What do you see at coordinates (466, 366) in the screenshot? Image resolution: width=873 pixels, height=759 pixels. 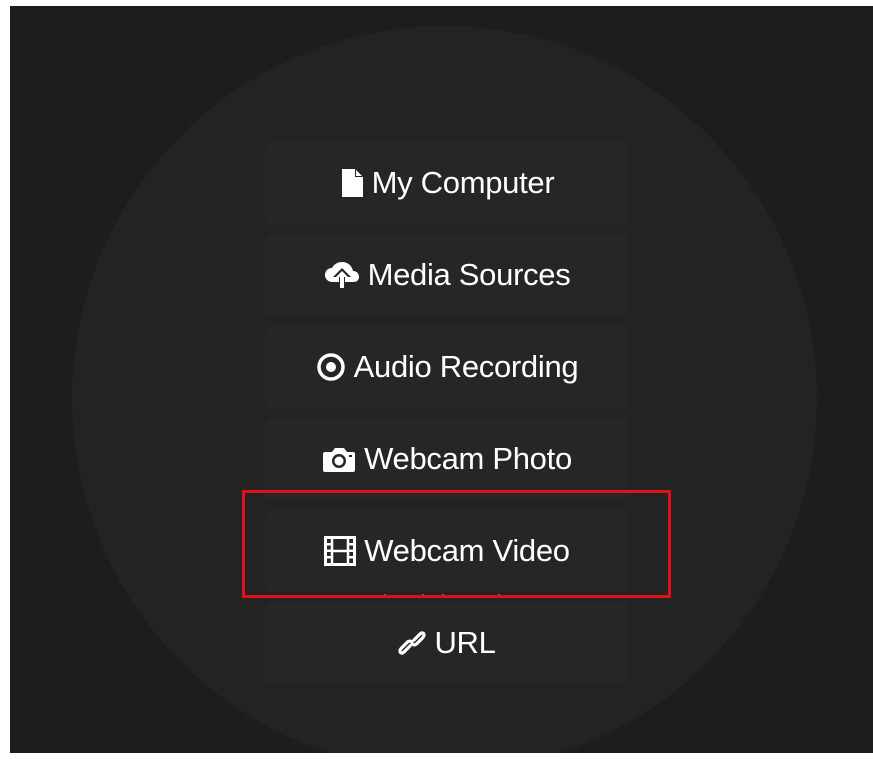 I see `audio-recording-label: Audio Recording` at bounding box center [466, 366].